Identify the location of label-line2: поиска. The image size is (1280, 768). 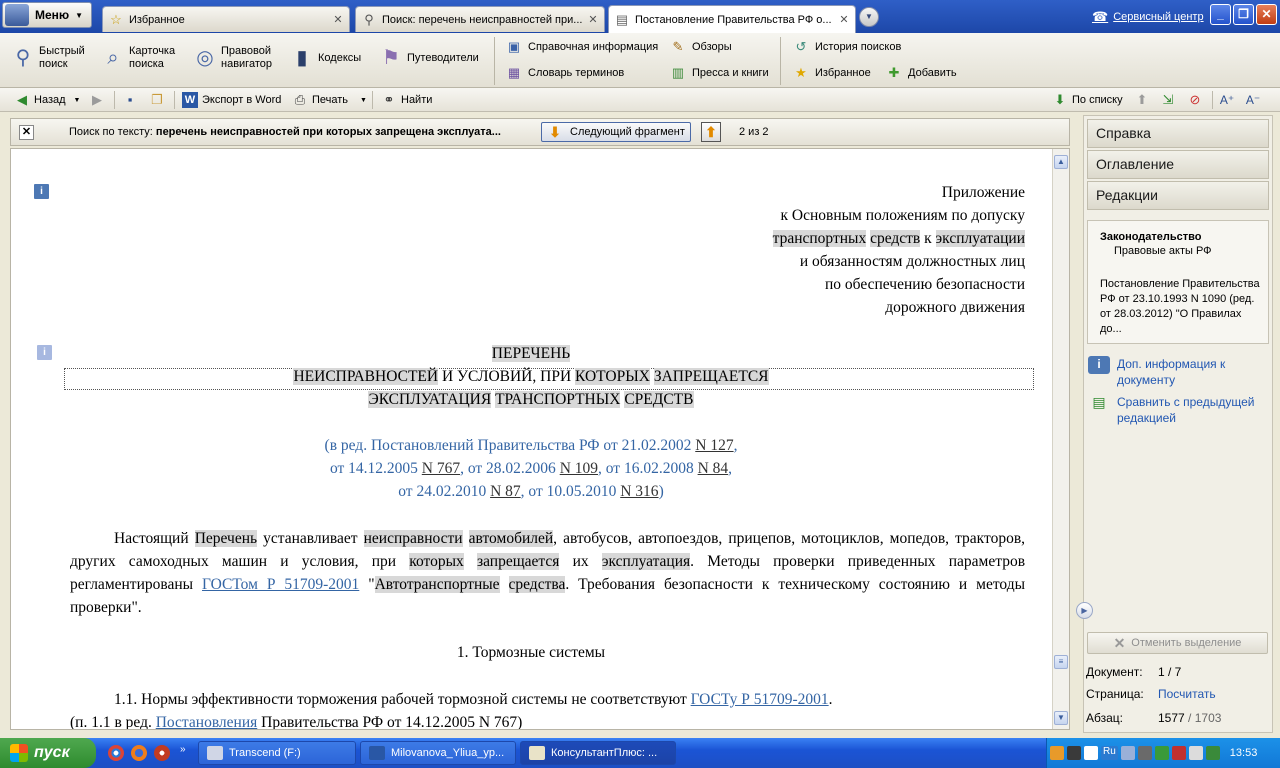
(146, 64).